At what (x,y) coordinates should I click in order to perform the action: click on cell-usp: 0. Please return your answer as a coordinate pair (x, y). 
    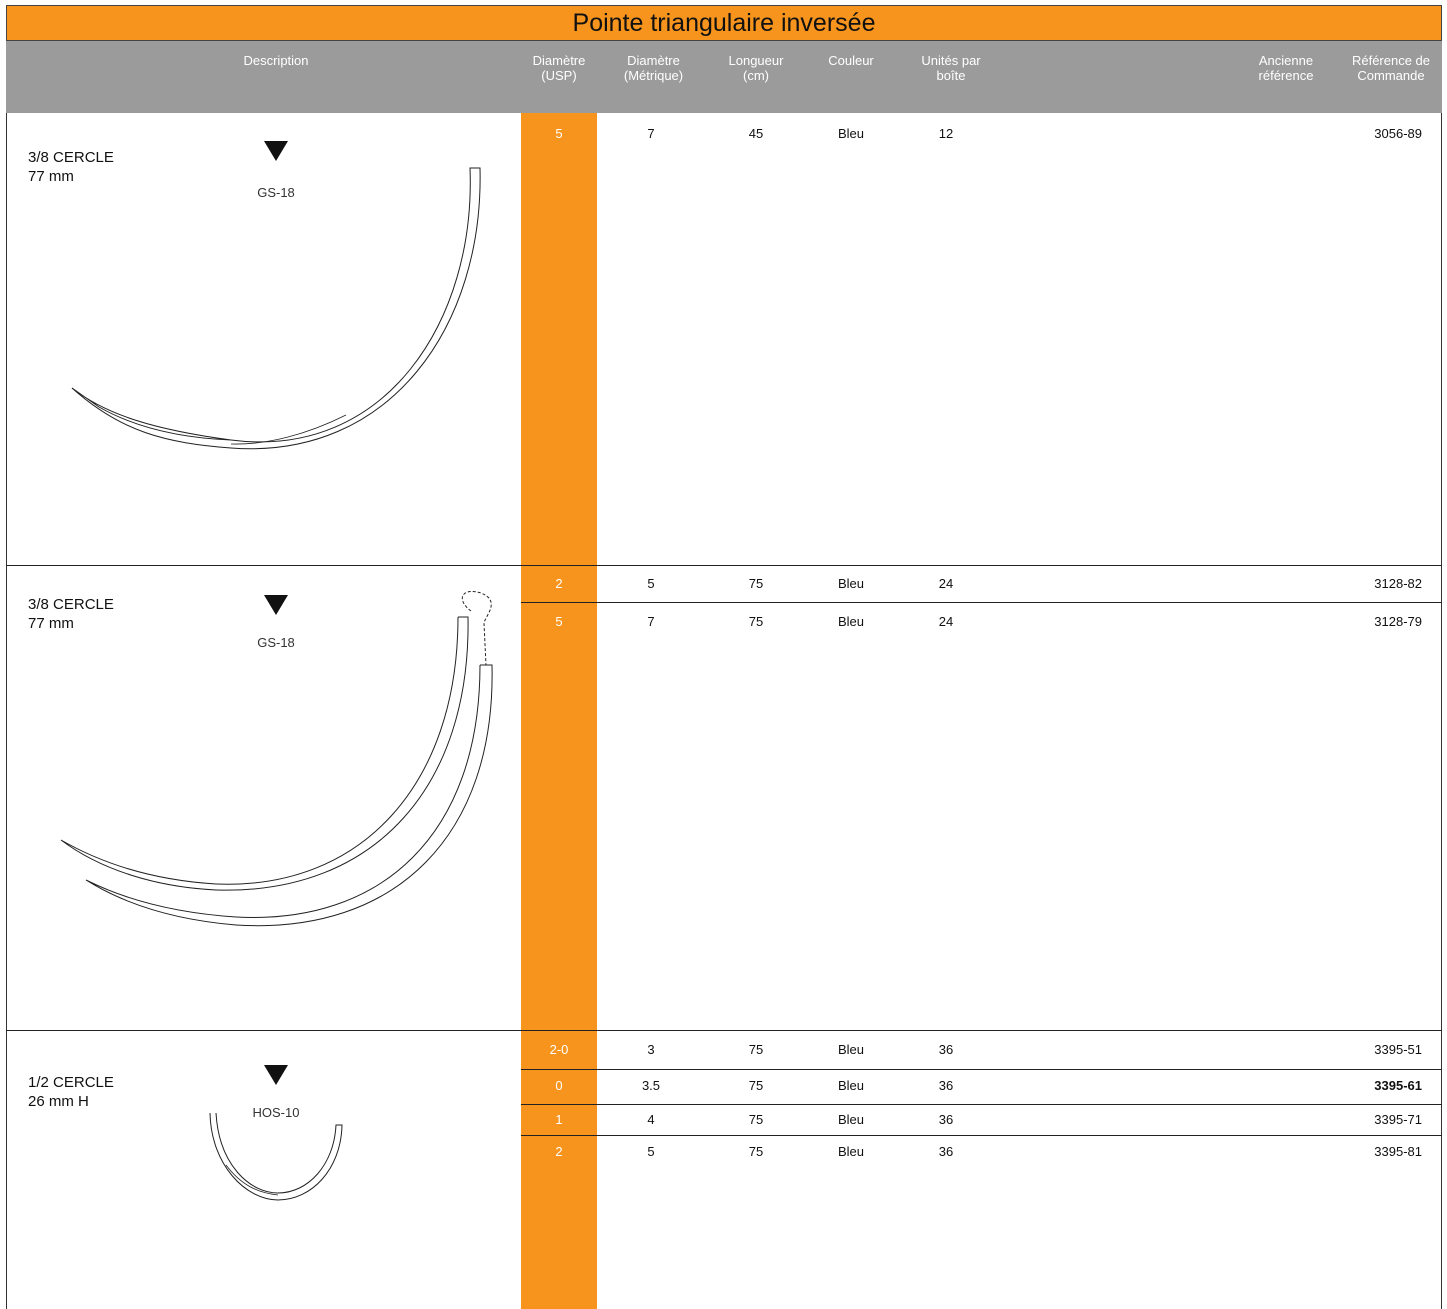
    Looking at the image, I should click on (559, 1085).